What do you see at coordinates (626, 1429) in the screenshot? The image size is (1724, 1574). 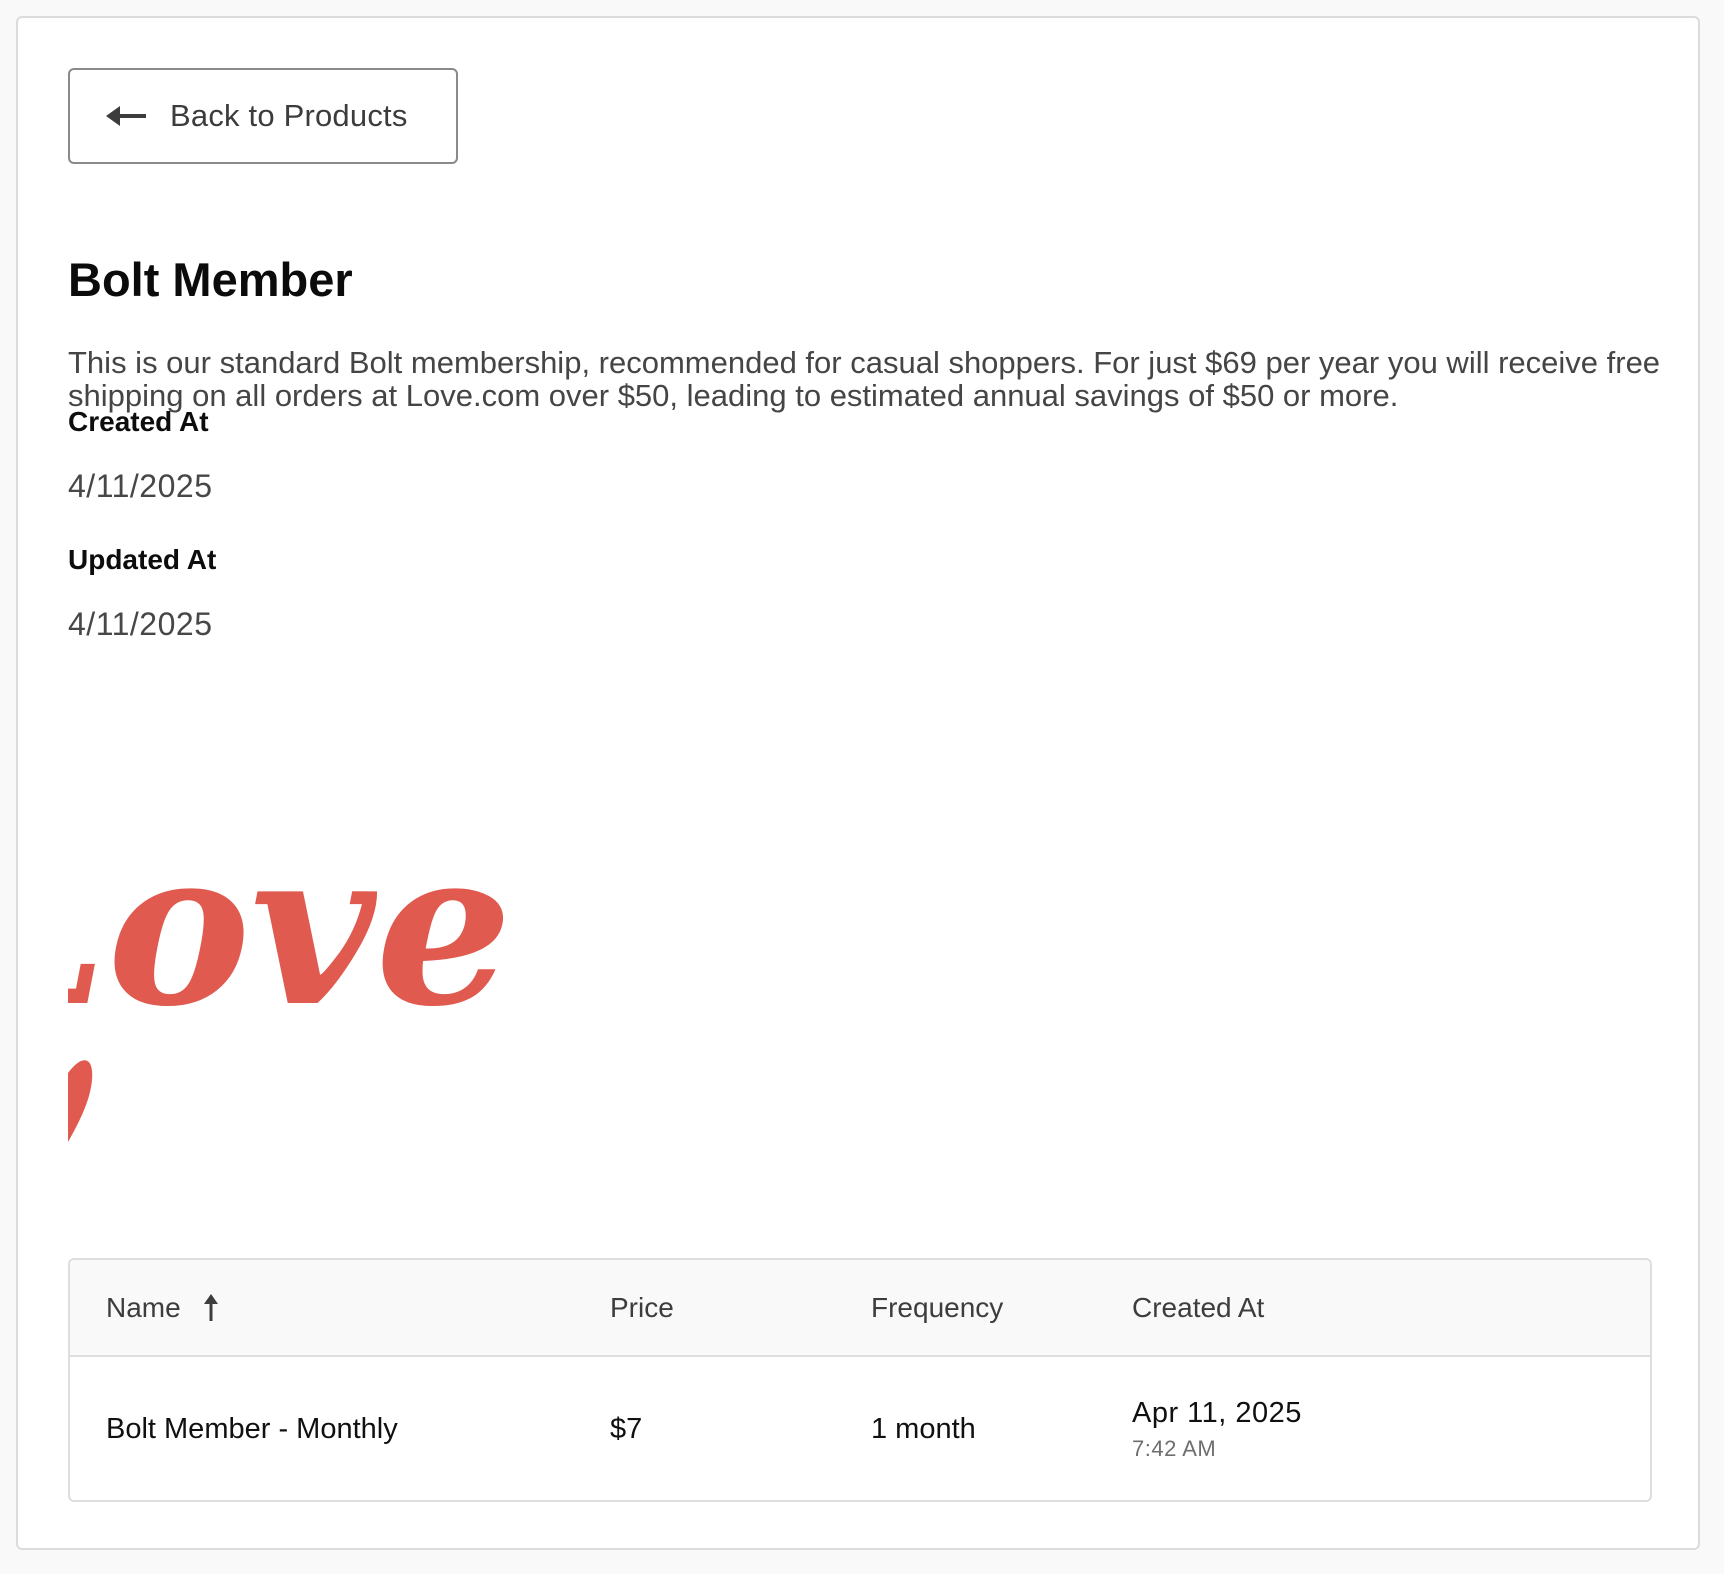 I see `price-amount-cell: $7` at bounding box center [626, 1429].